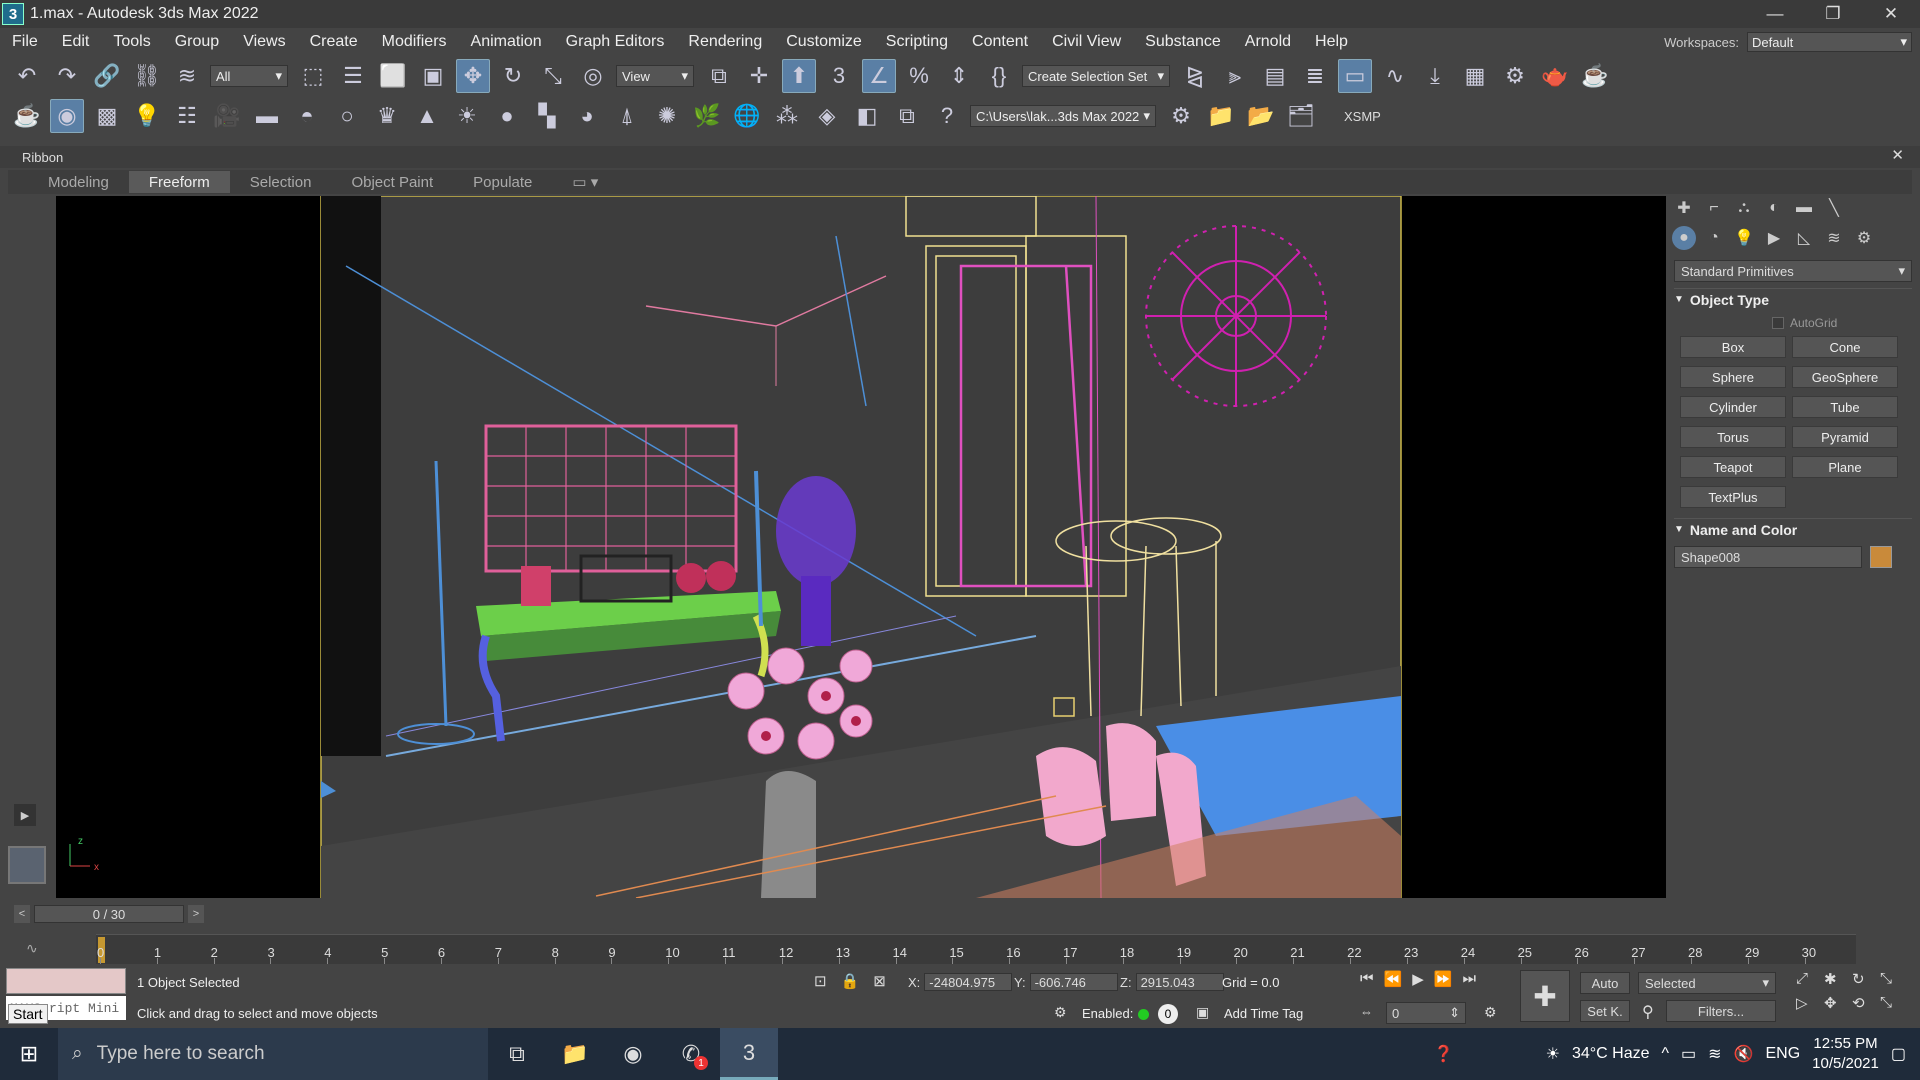 The height and width of the screenshot is (1080, 1920). What do you see at coordinates (1611, 1054) in the screenshot?
I see `weather-text: 34°C Haze` at bounding box center [1611, 1054].